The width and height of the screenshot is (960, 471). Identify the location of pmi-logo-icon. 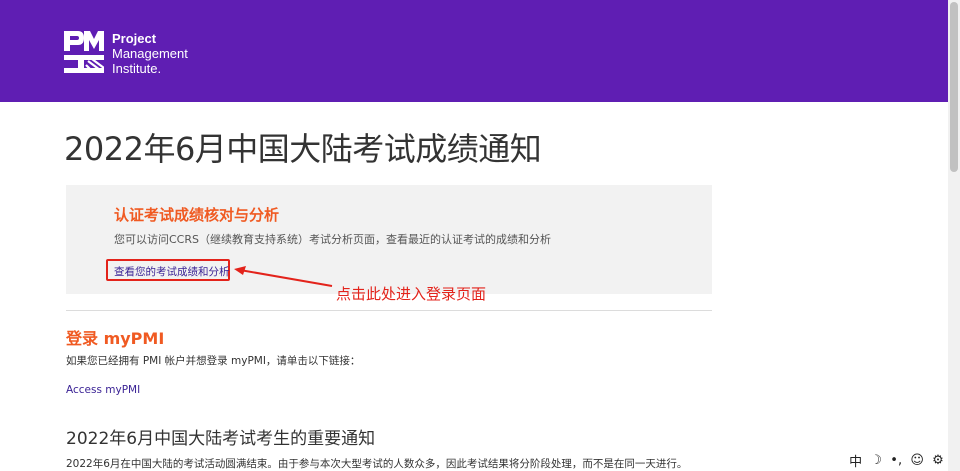
(84, 52).